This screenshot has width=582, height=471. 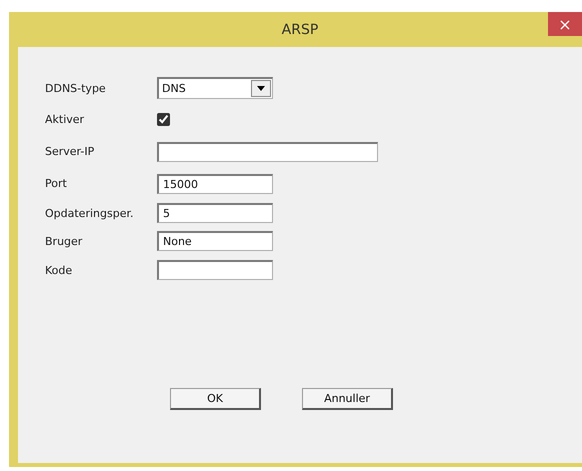 I want to click on input-field: 5, so click(x=215, y=213).